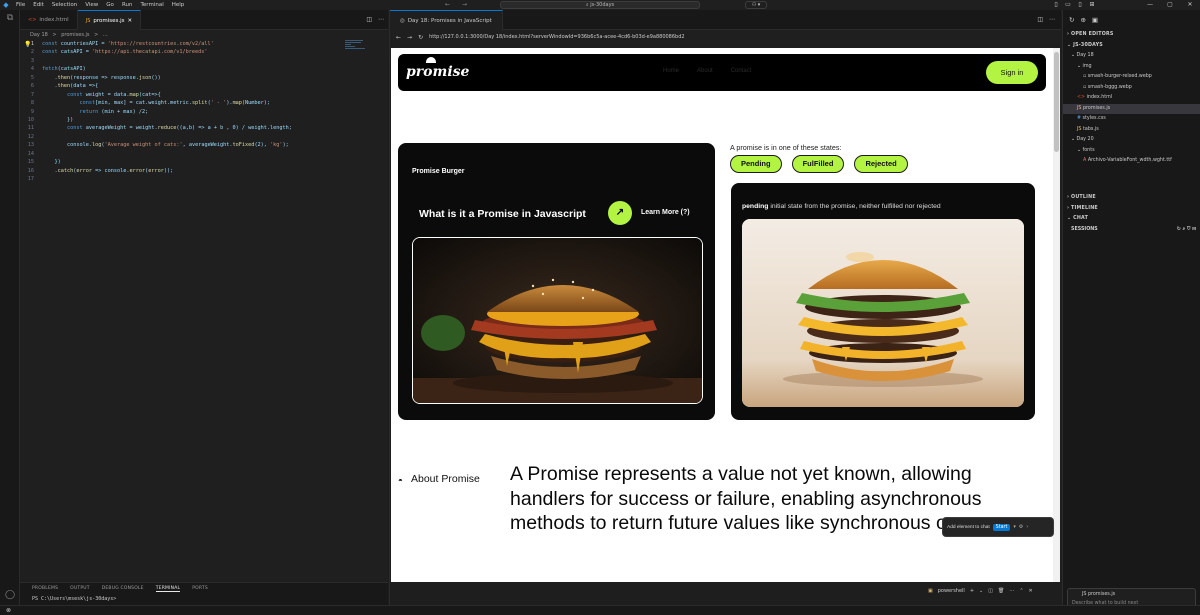 Image resolution: width=1200 pixels, height=615 pixels. Describe the element at coordinates (10, 18) in the screenshot. I see `explorer-icon: ⧉` at that location.